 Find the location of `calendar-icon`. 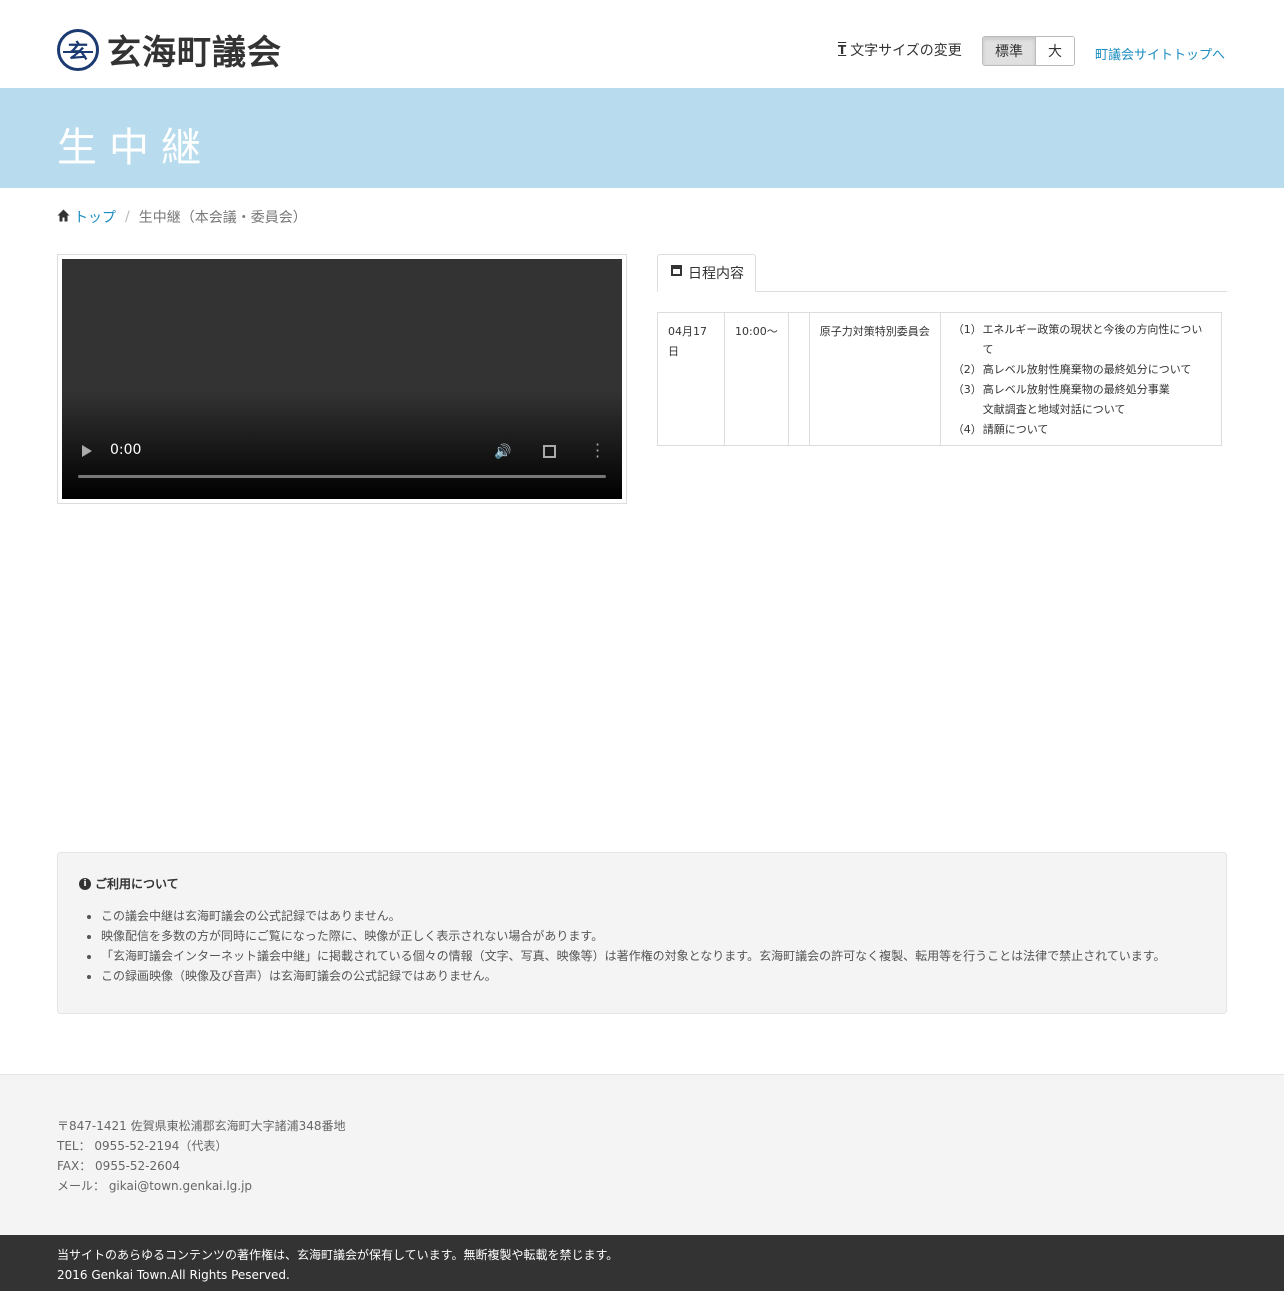

calendar-icon is located at coordinates (676, 270).